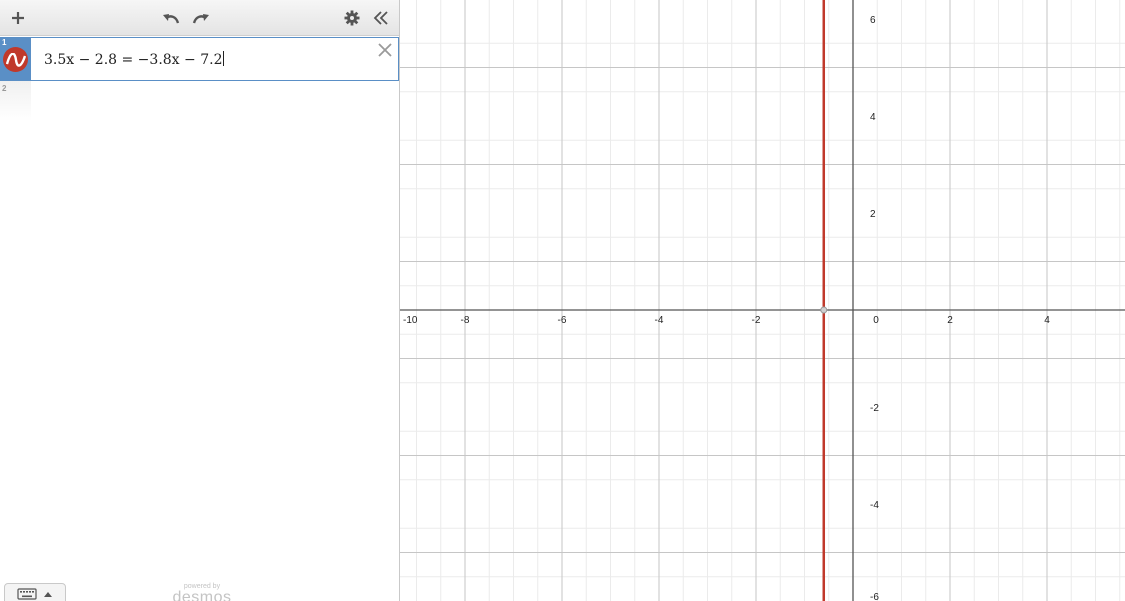  What do you see at coordinates (202, 595) in the screenshot?
I see `brand-text: desmos` at bounding box center [202, 595].